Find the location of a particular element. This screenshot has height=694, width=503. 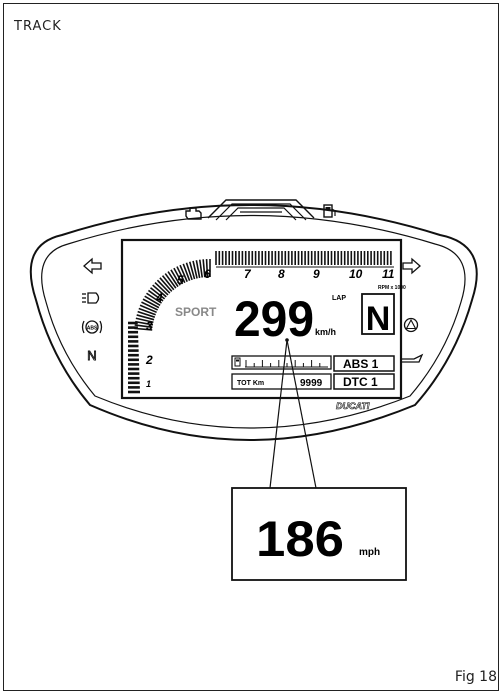

callout-speed: 186 is located at coordinates (300, 539).